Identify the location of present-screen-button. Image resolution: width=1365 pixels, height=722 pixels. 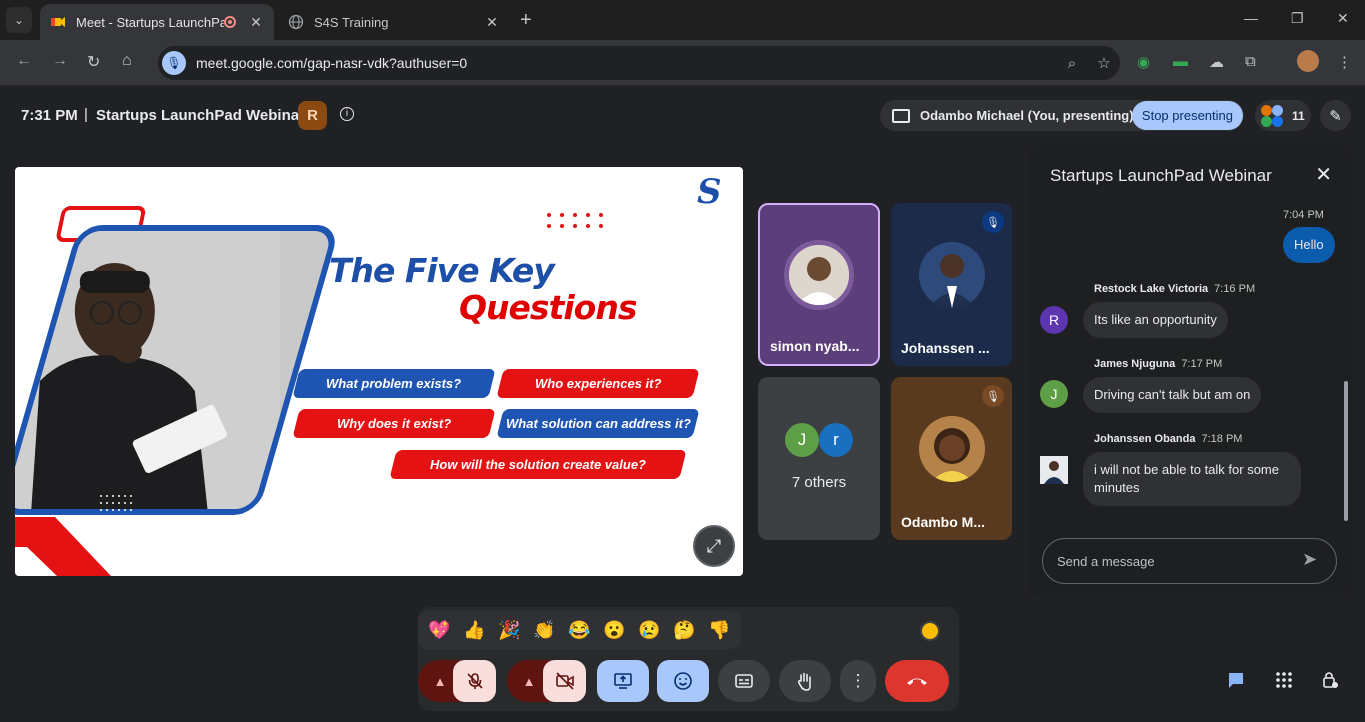
(623, 681).